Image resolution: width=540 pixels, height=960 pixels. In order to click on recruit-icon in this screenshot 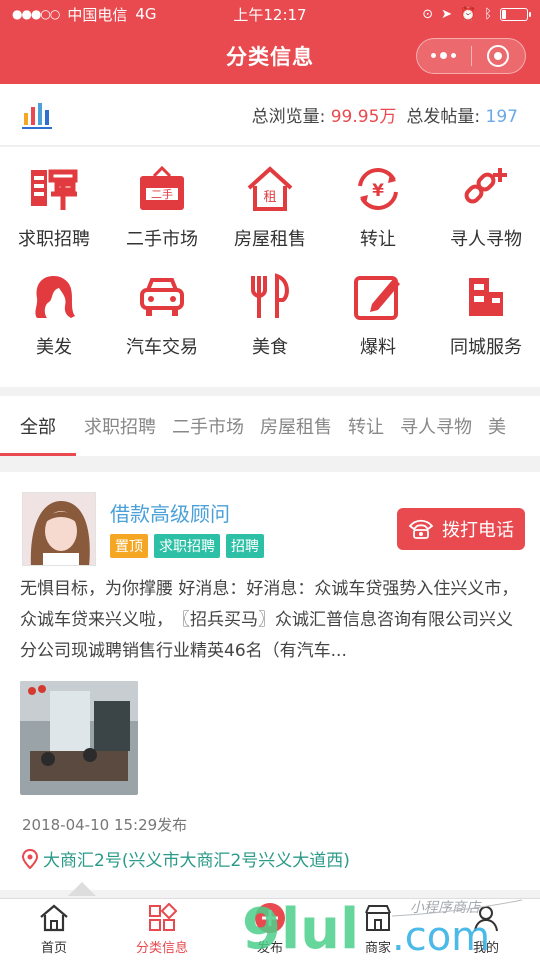, I will do `click(54, 189)`.